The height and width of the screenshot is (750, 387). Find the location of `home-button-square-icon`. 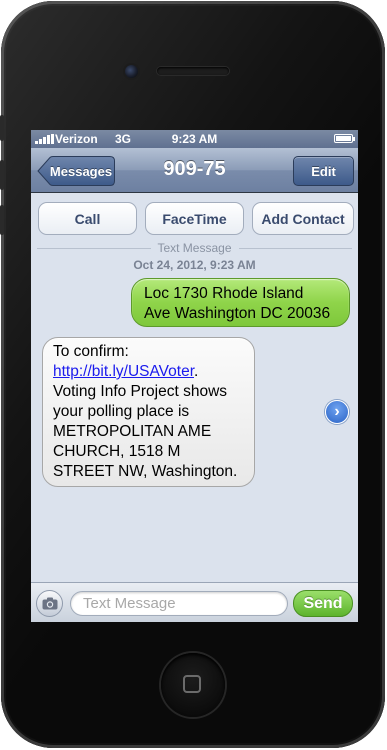

home-button-square-icon is located at coordinates (192, 684).